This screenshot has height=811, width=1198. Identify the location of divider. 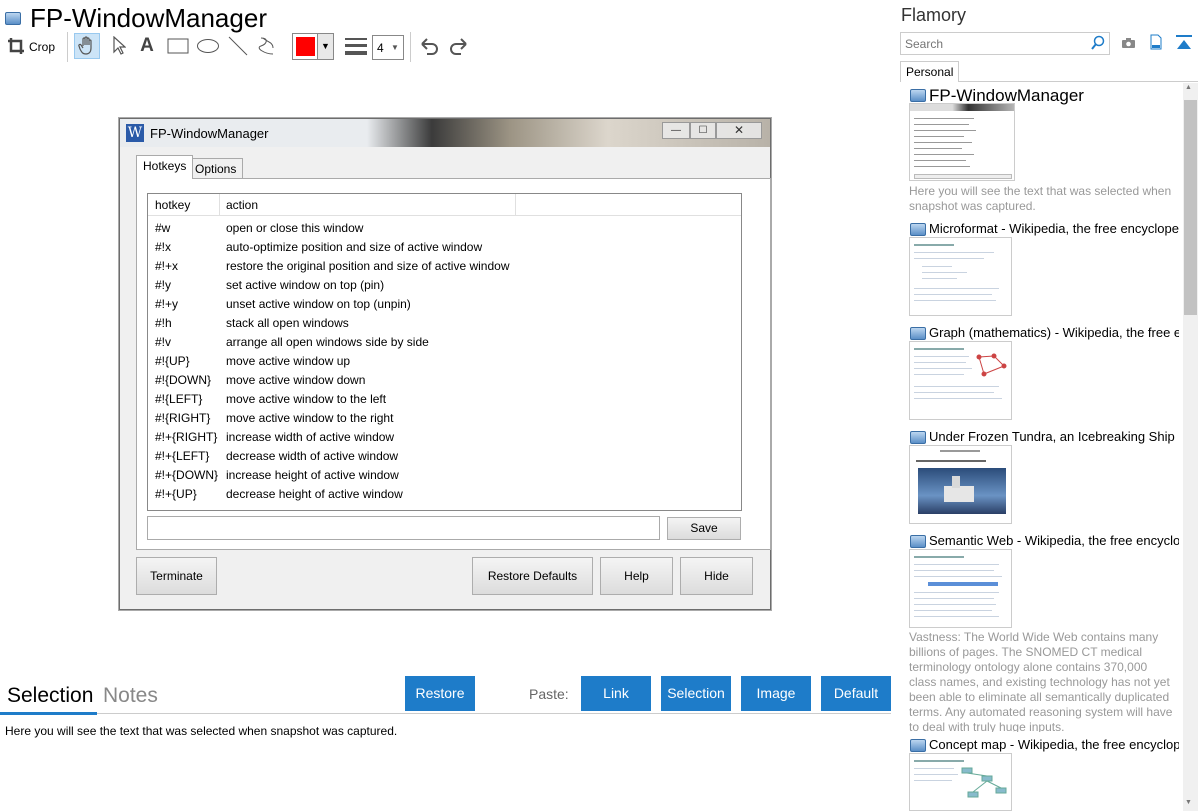
(445, 713).